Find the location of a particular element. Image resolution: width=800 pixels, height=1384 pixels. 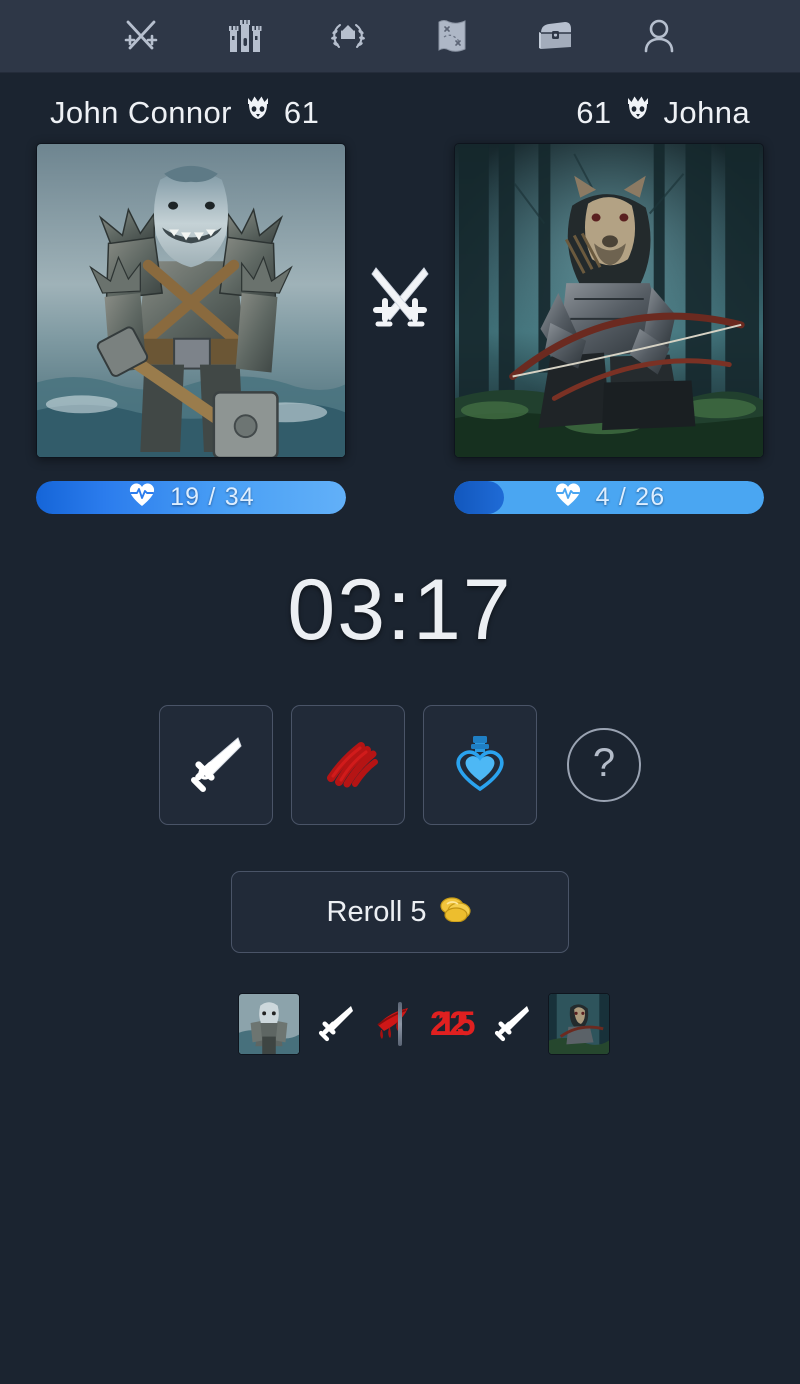

player-left-level: 61 is located at coordinates (301, 112).